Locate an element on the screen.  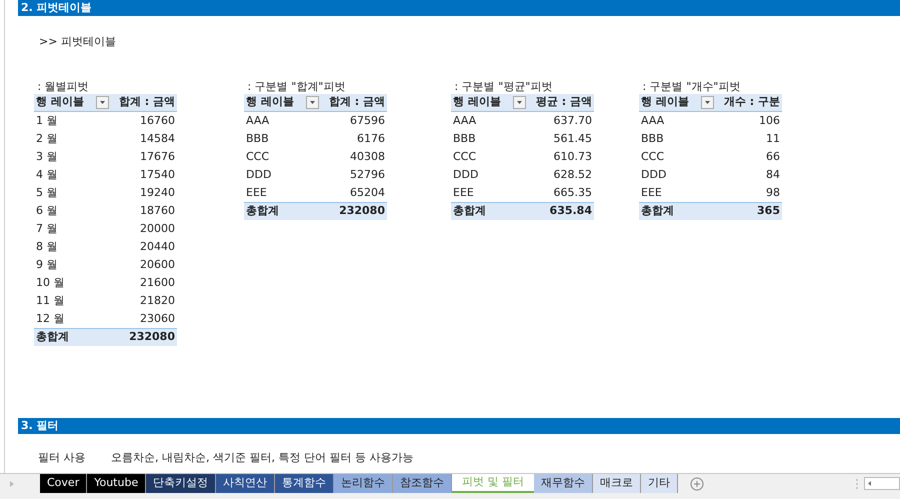
section-header: 3. 필터 is located at coordinates (459, 426).